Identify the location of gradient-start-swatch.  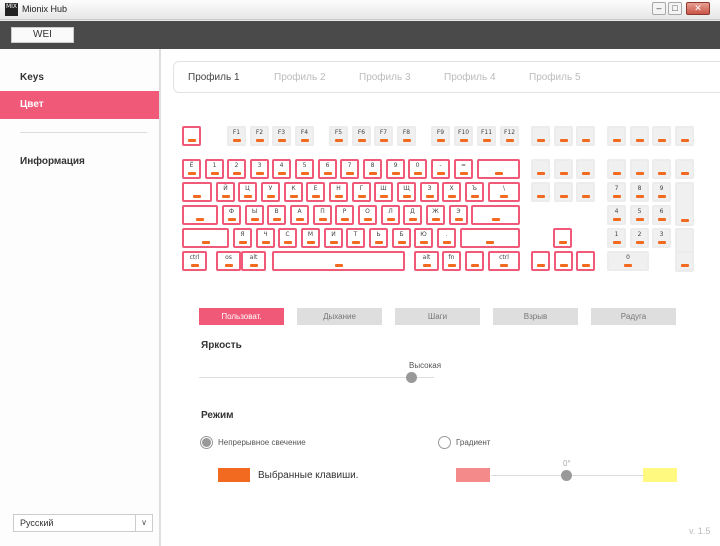
(473, 475).